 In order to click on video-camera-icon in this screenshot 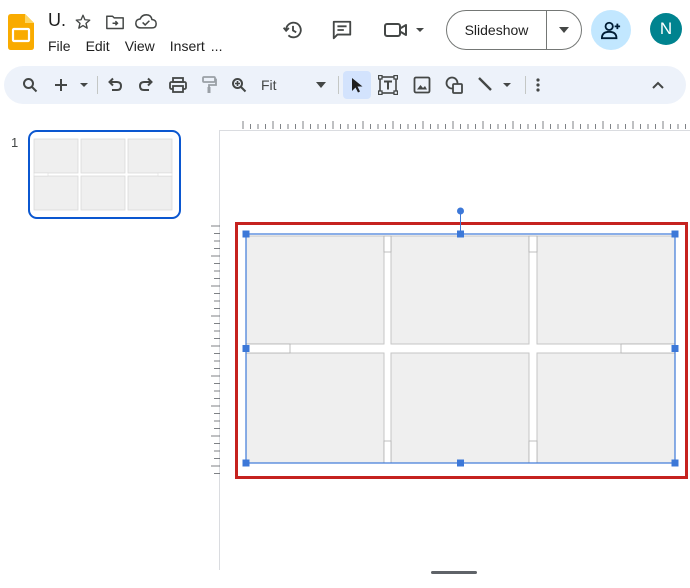, I will do `click(405, 30)`.